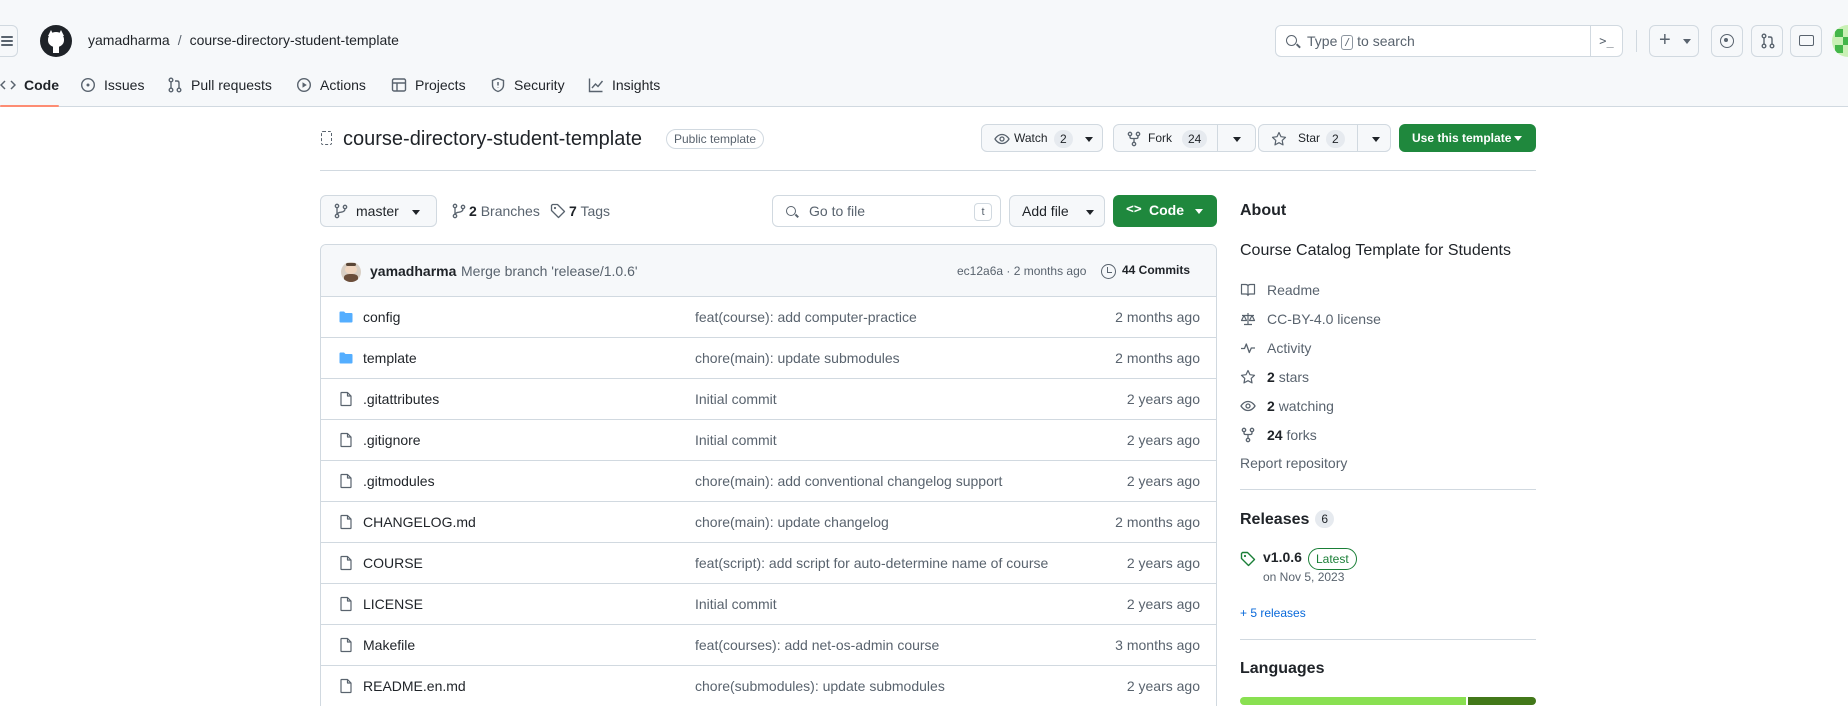  I want to click on header-divider-line, so click(928, 170).